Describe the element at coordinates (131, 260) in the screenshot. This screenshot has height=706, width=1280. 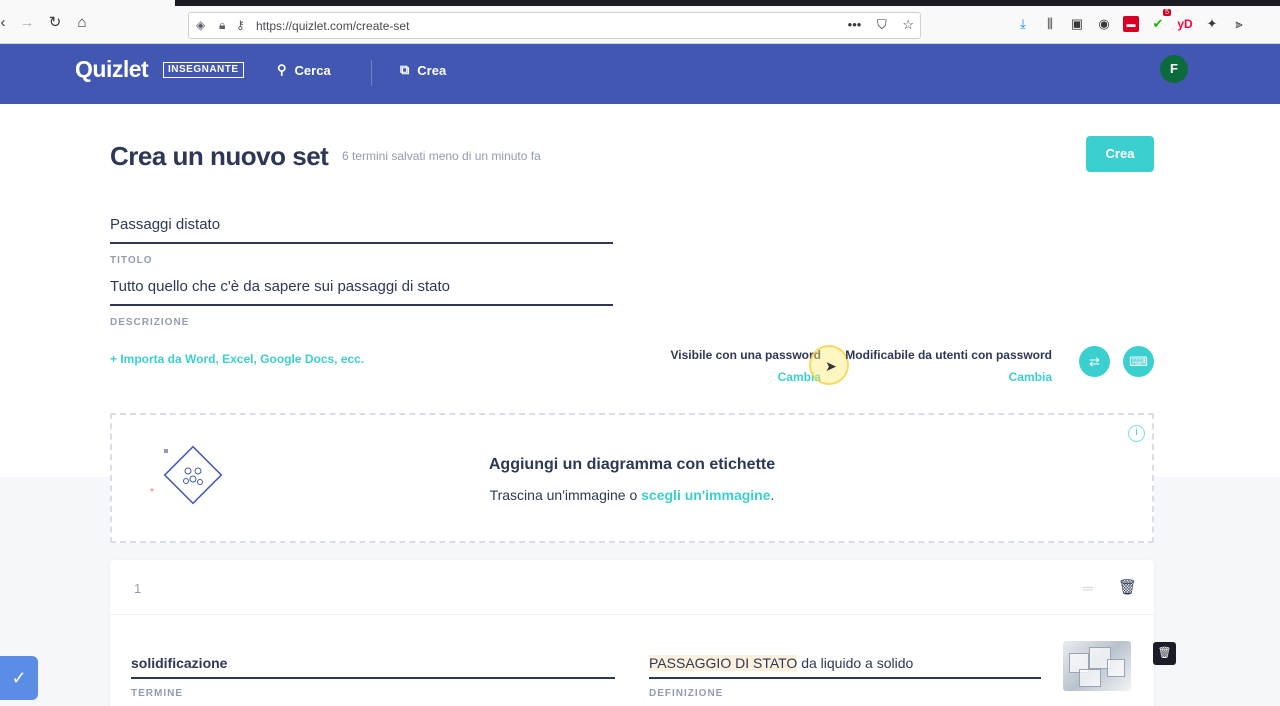
I see `title-label: TITOLO` at that location.